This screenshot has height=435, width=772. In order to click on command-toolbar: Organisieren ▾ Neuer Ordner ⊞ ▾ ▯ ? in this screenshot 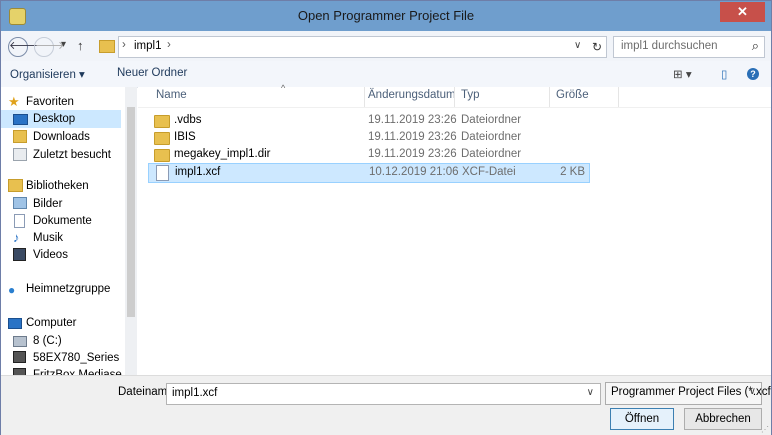, I will do `click(386, 74)`.